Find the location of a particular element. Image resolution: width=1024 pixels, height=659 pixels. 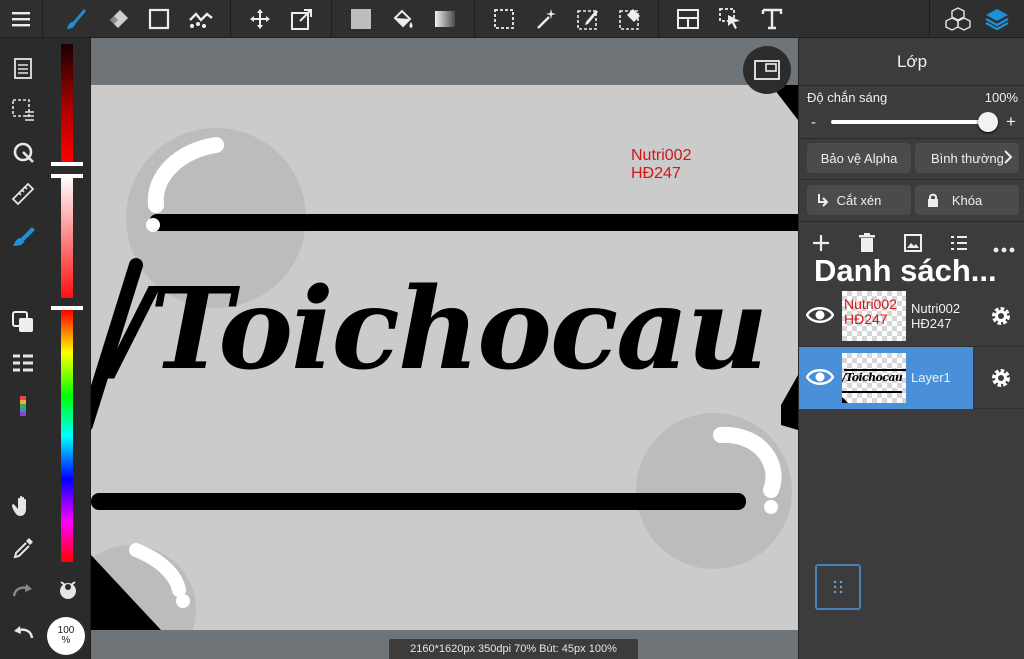

panel-grip-button is located at coordinates (838, 587).